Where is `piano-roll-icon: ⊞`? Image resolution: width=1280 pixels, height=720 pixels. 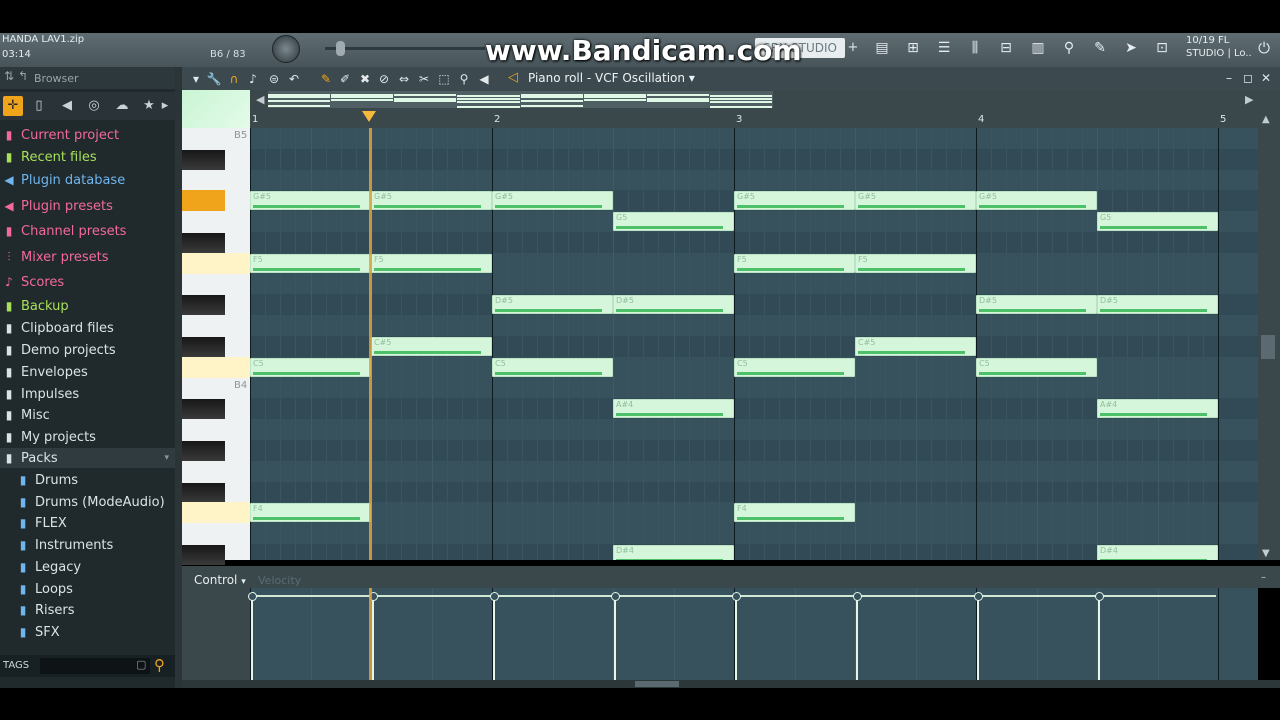 piano-roll-icon: ⊞ is located at coordinates (913, 48).